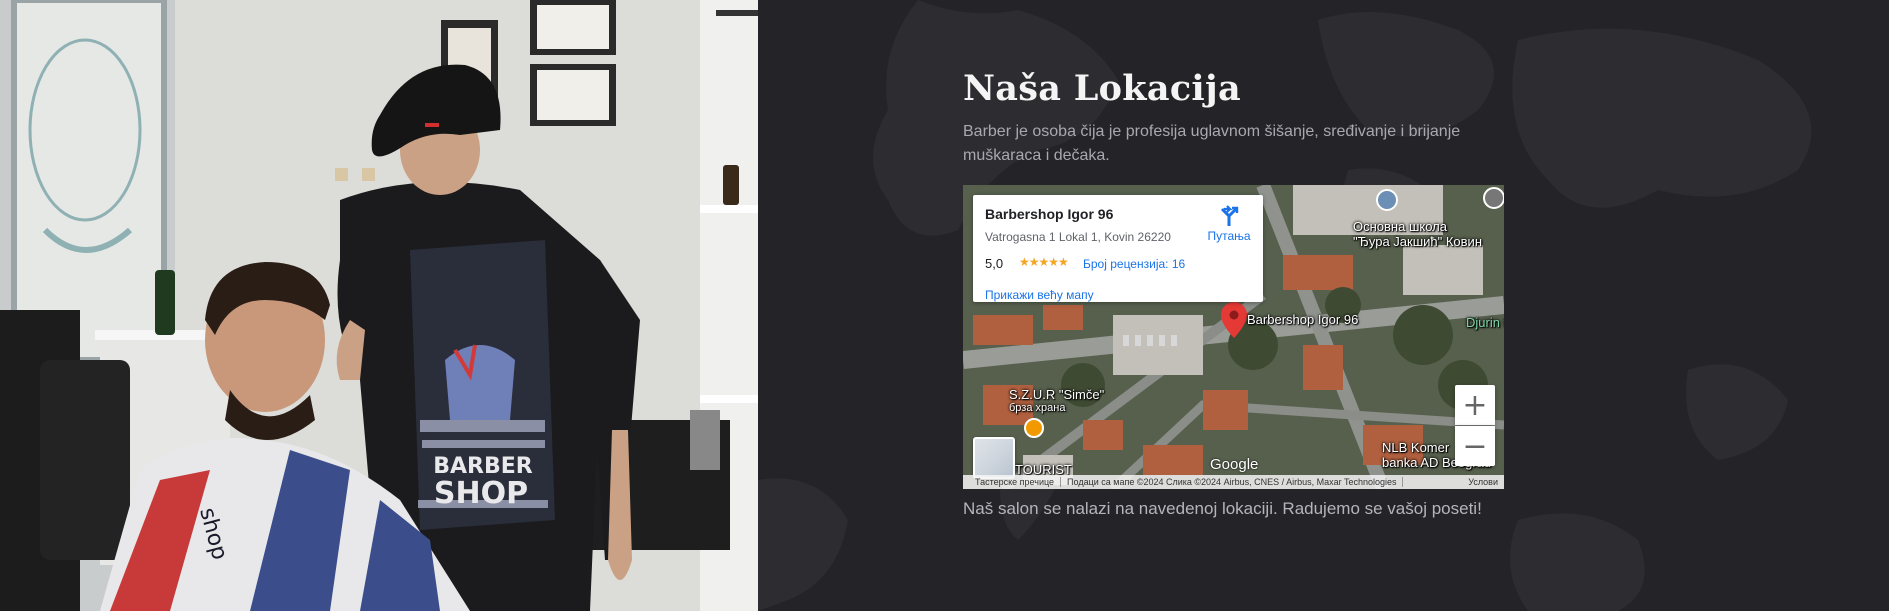 This screenshot has width=1889, height=611. I want to click on section-title: Naša Lokacija, so click(1102, 88).